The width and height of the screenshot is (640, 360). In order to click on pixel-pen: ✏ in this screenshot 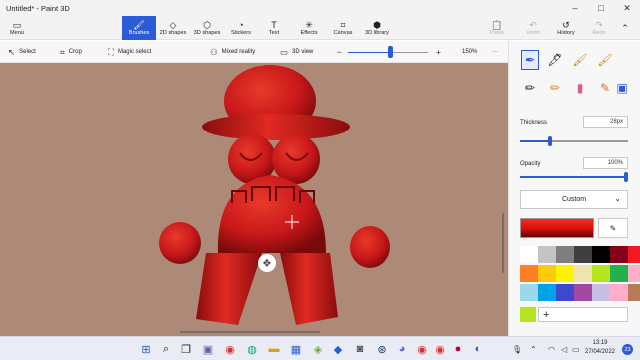, I will do `click(530, 88)`.